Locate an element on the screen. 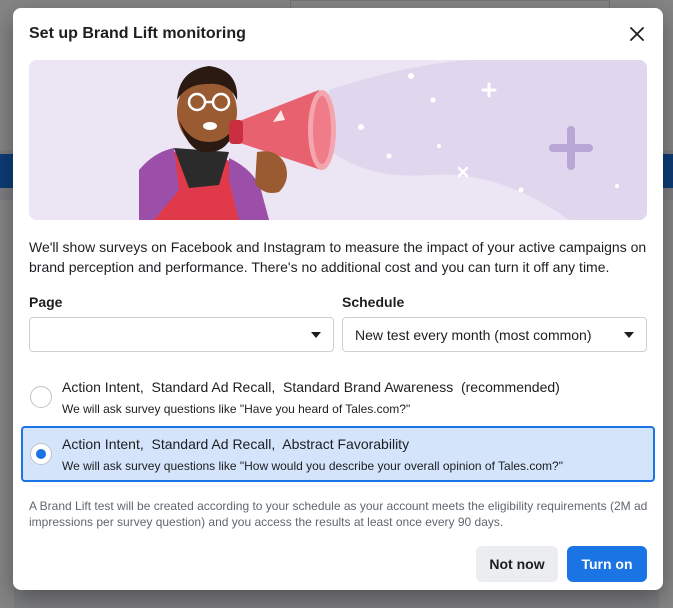 The width and height of the screenshot is (673, 608). schedule-dropdown: New test every month (most common) is located at coordinates (494, 334).